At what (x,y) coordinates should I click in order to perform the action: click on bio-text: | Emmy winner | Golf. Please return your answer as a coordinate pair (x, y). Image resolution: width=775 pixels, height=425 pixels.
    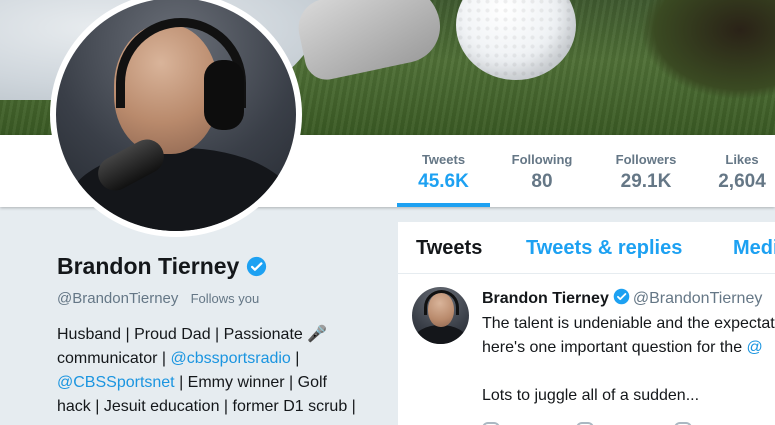
    Looking at the image, I should click on (250, 382).